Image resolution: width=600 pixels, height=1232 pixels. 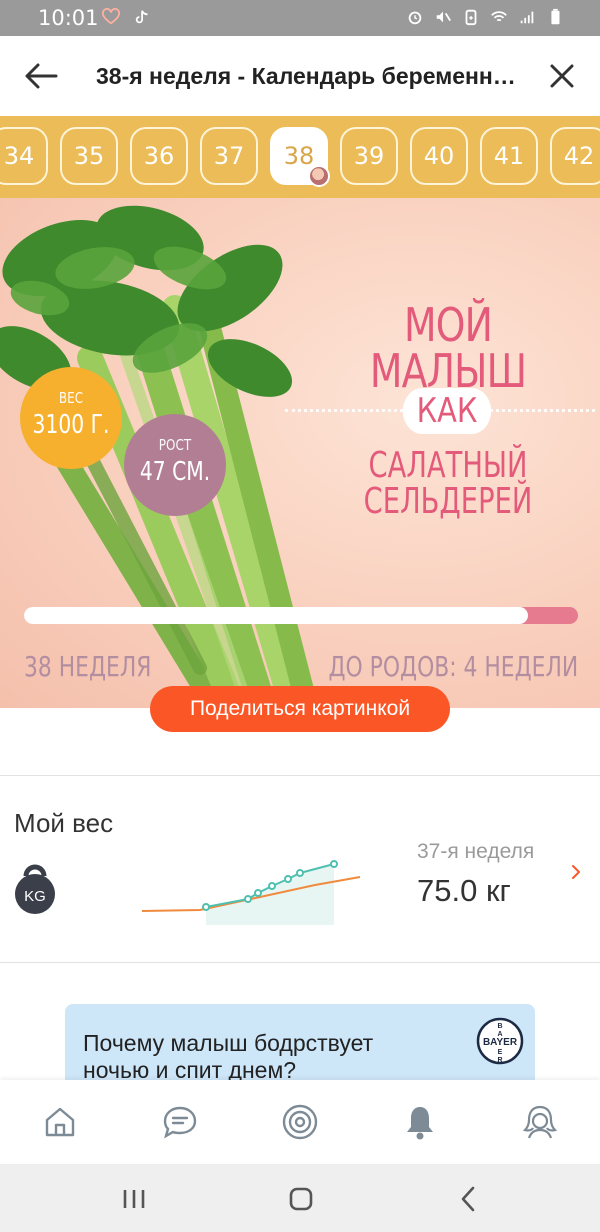 I want to click on last-week-label: 37-я неделя, so click(x=476, y=851).